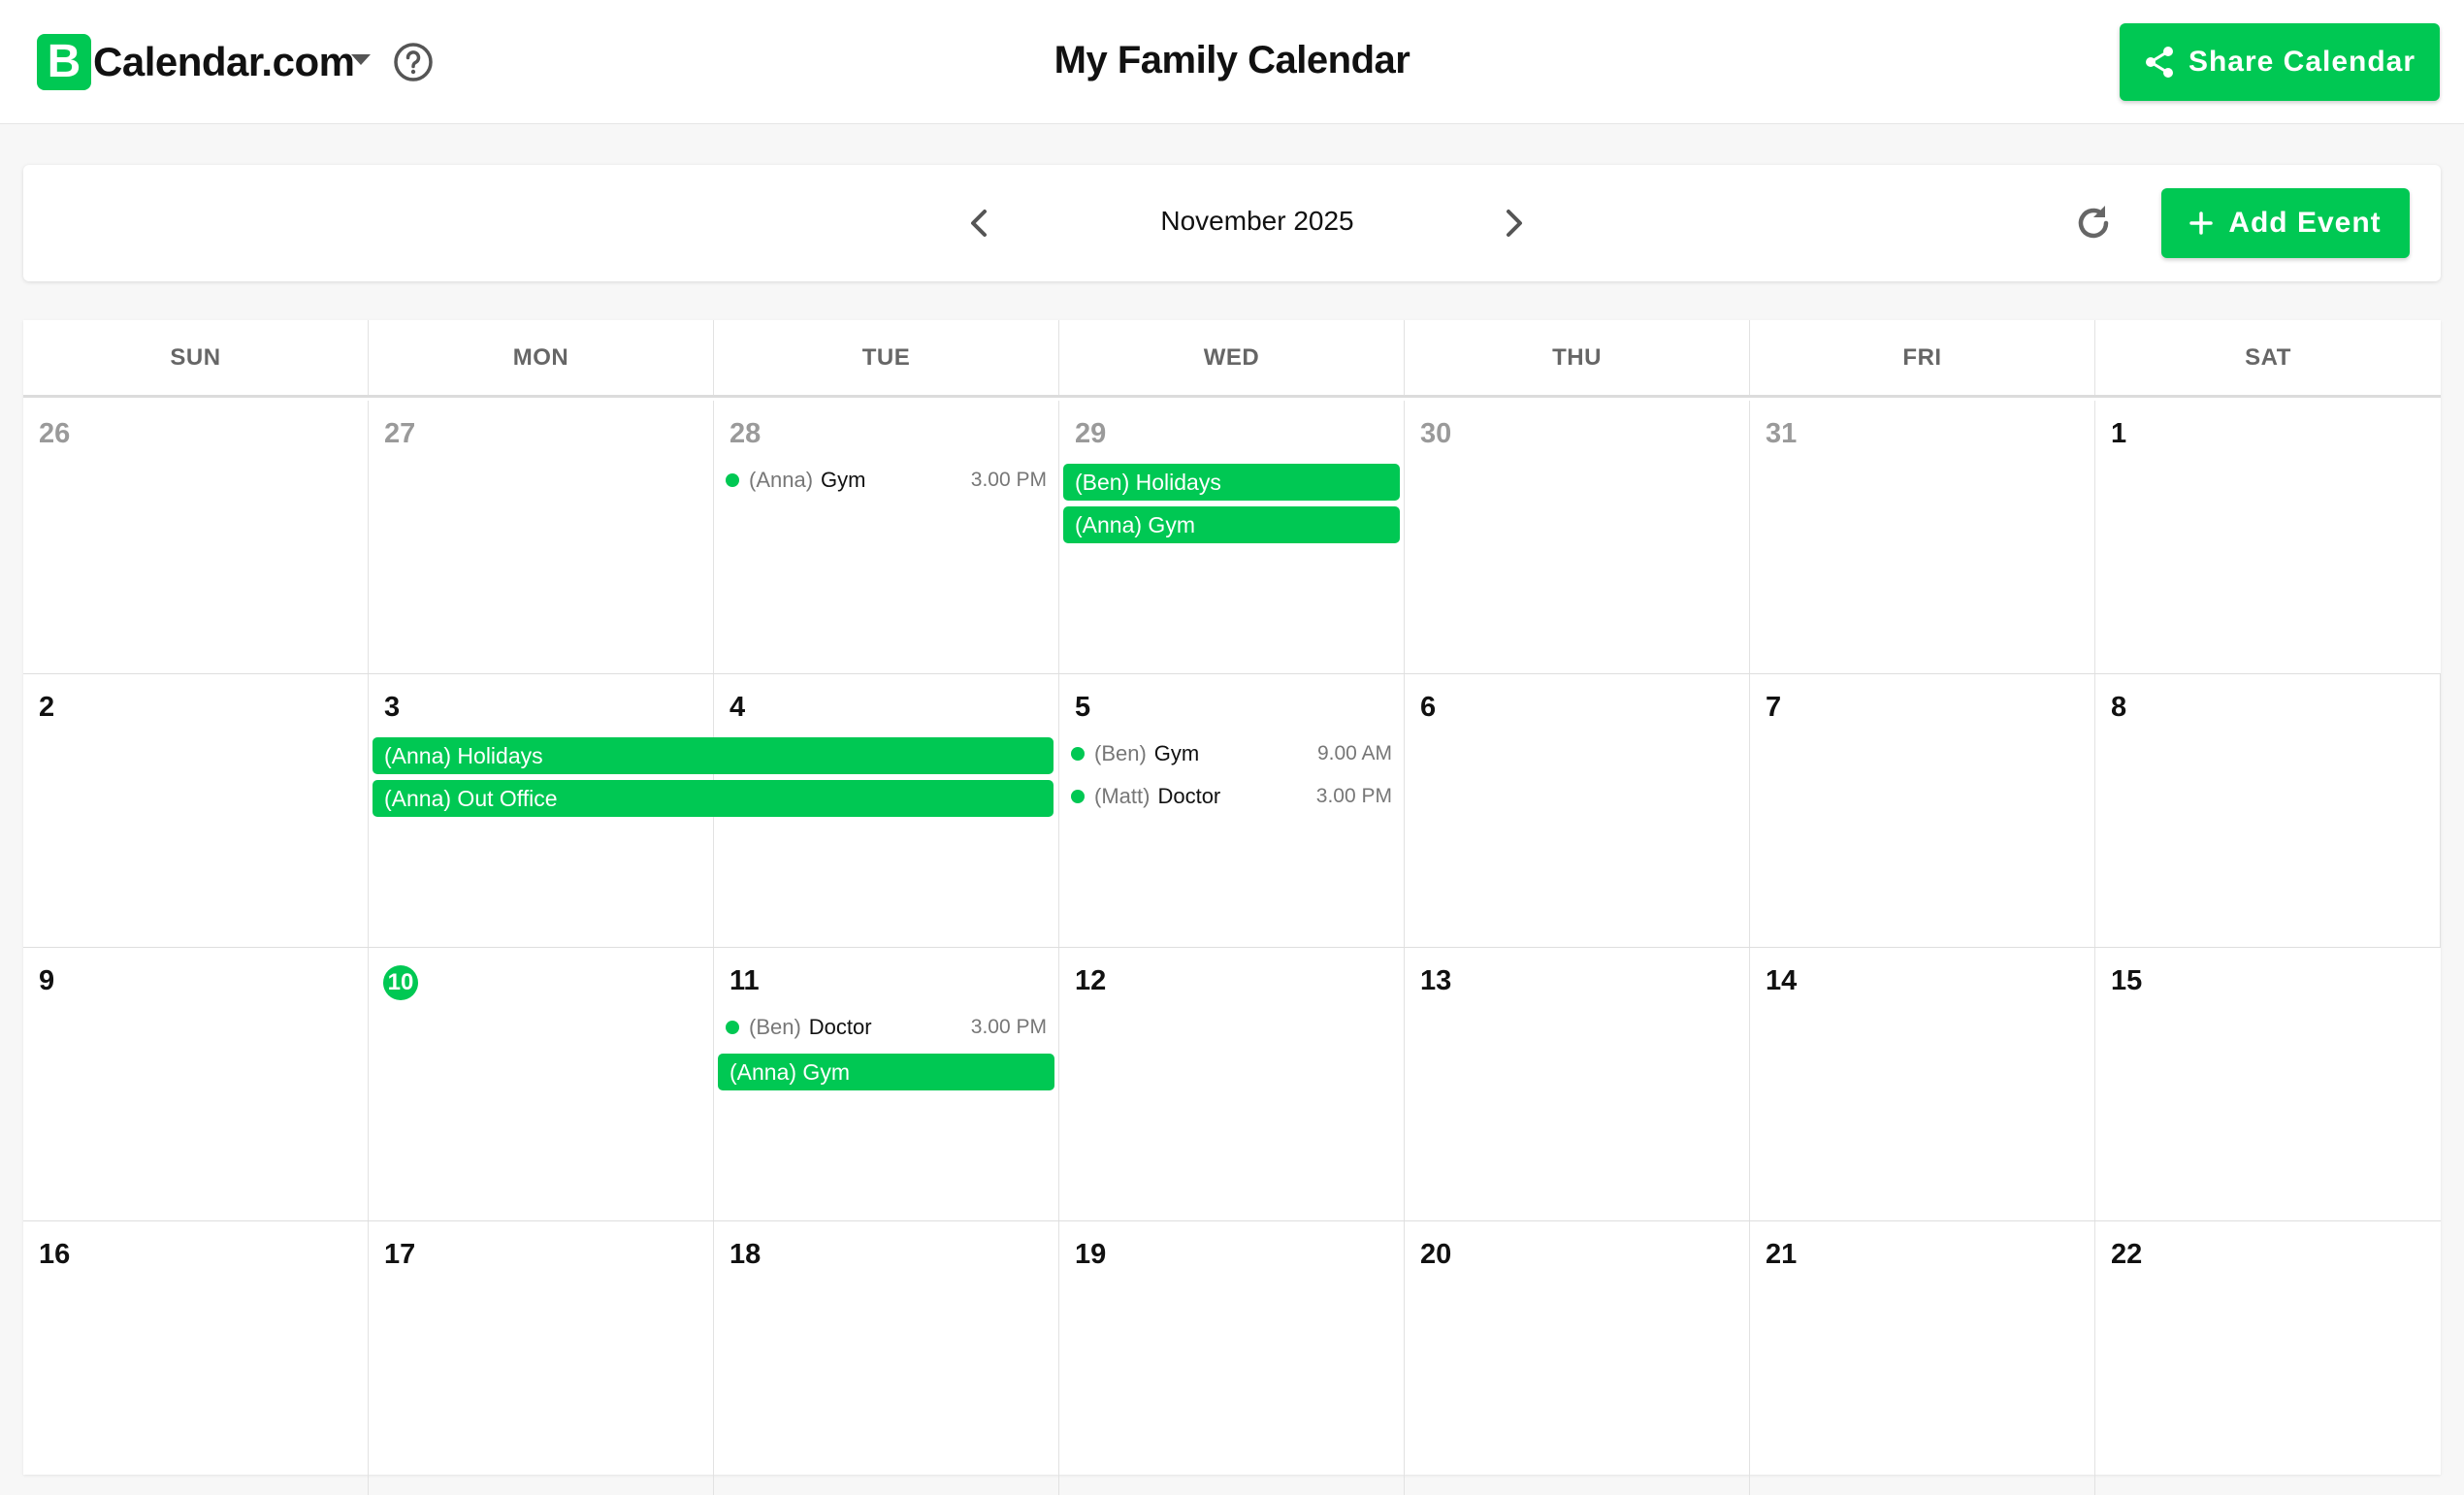  I want to click on add-event-button: Add Event, so click(2286, 223).